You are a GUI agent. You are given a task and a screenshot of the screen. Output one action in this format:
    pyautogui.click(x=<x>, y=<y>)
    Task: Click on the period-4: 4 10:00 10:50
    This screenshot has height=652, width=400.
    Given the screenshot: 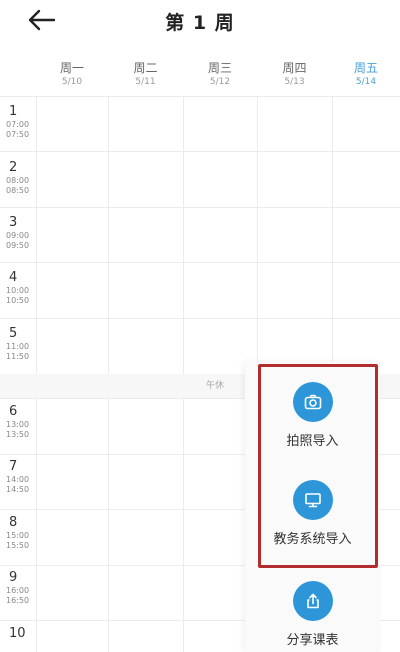 What is the action you would take?
    pyautogui.click(x=19, y=288)
    